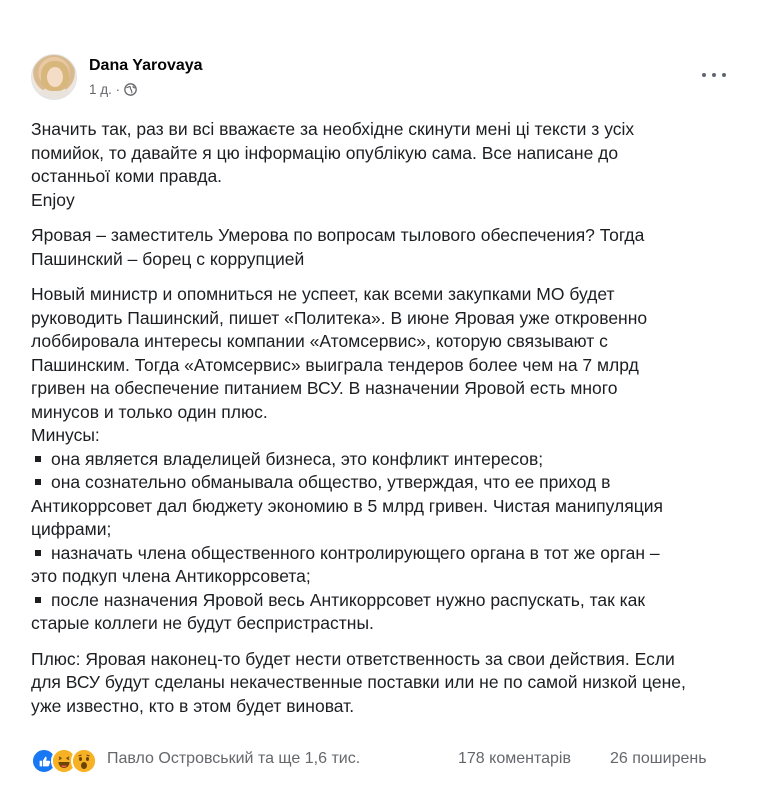 This screenshot has height=800, width=764. What do you see at coordinates (149, 411) in the screenshot?
I see `text-line: минусов и только один плюс.` at bounding box center [149, 411].